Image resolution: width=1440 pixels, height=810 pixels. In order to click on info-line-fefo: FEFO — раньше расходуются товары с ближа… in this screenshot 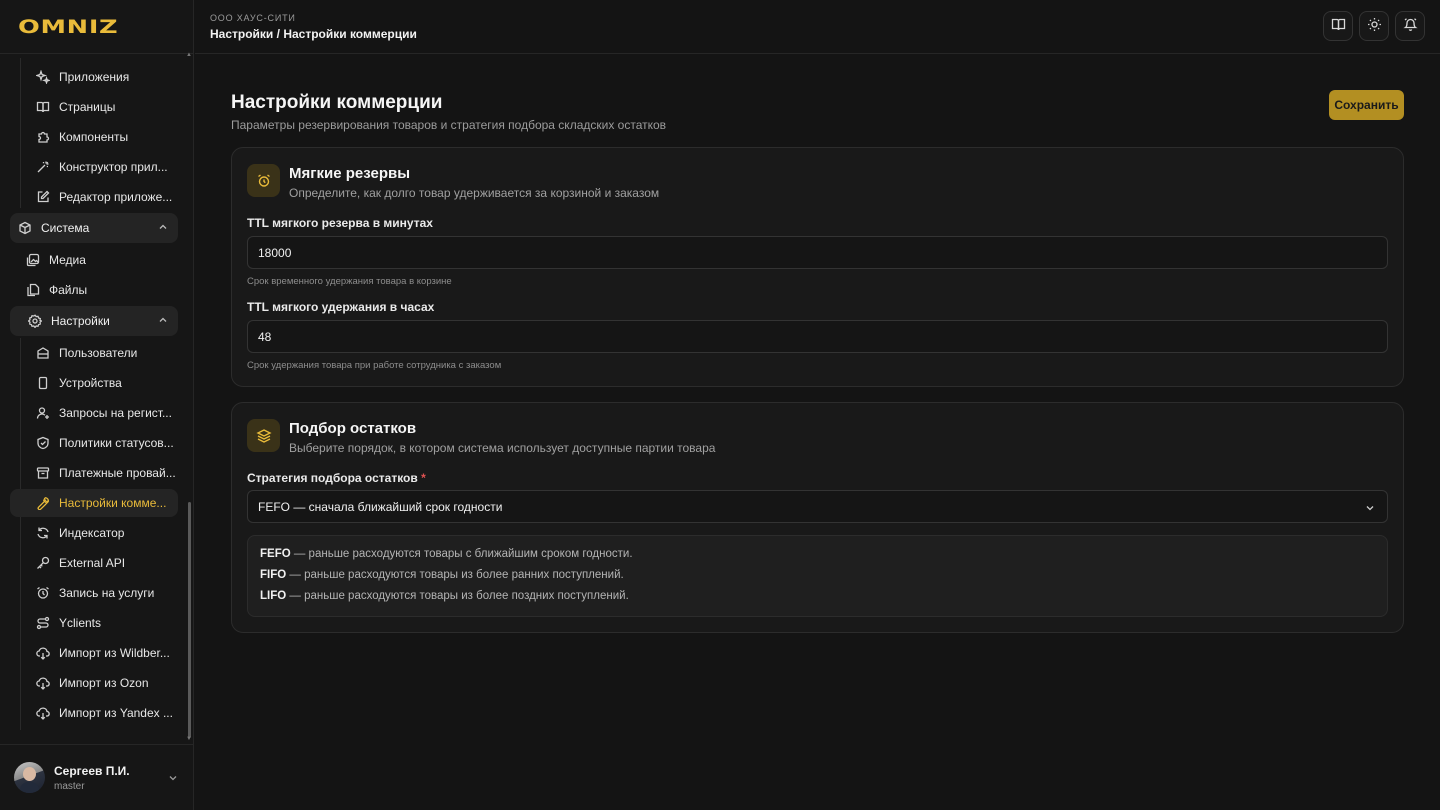, I will do `click(446, 554)`.